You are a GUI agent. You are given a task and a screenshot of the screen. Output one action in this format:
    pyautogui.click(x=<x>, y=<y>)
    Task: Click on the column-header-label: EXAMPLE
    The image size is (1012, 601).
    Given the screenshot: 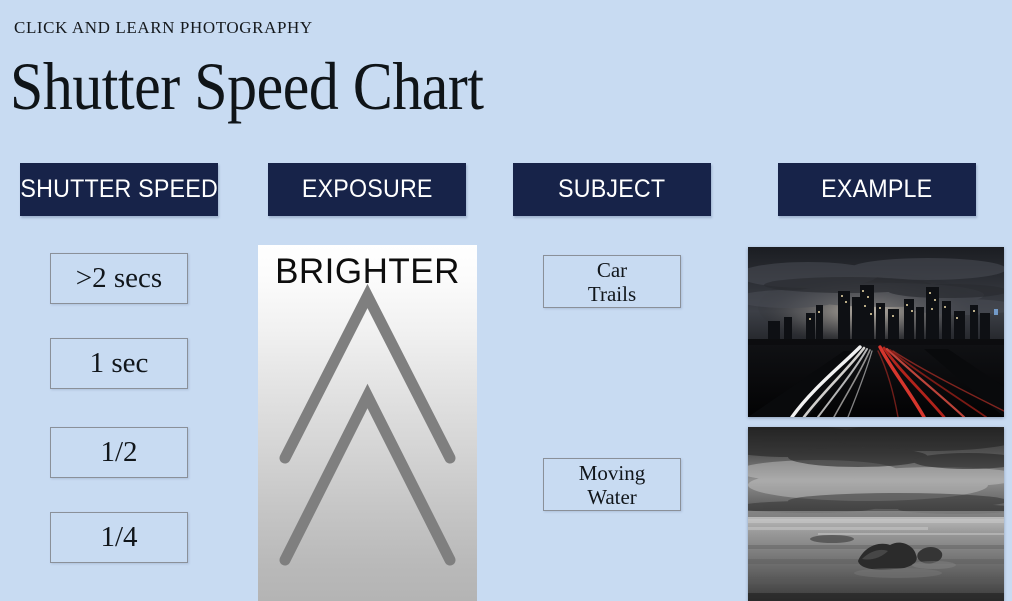 What is the action you would take?
    pyautogui.click(x=877, y=189)
    